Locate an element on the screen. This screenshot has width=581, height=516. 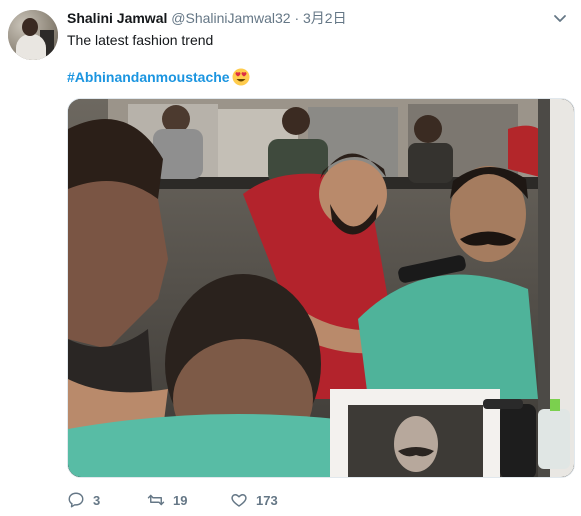
tweet-header: Shalini Jamwal @ShaliniJamwal32 · 3月2日 is located at coordinates (207, 18).